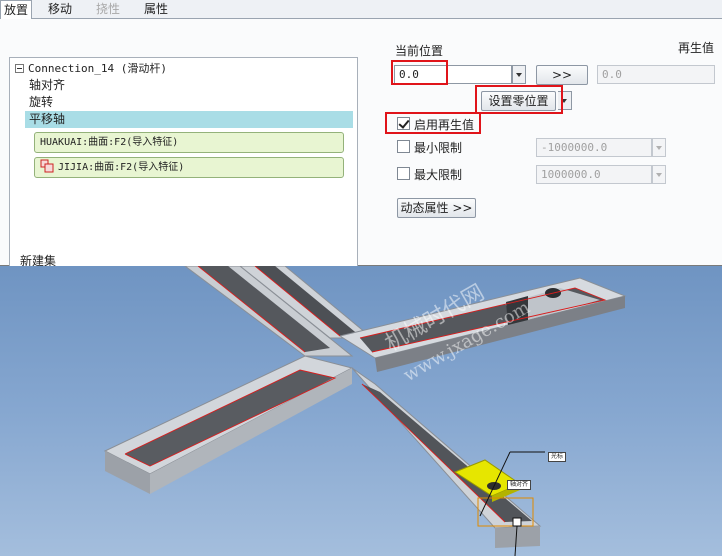 This screenshot has height=556, width=722. What do you see at coordinates (180, 68) in the screenshot?
I see `tree-connection: Connection_14 (滑动杆)` at bounding box center [180, 68].